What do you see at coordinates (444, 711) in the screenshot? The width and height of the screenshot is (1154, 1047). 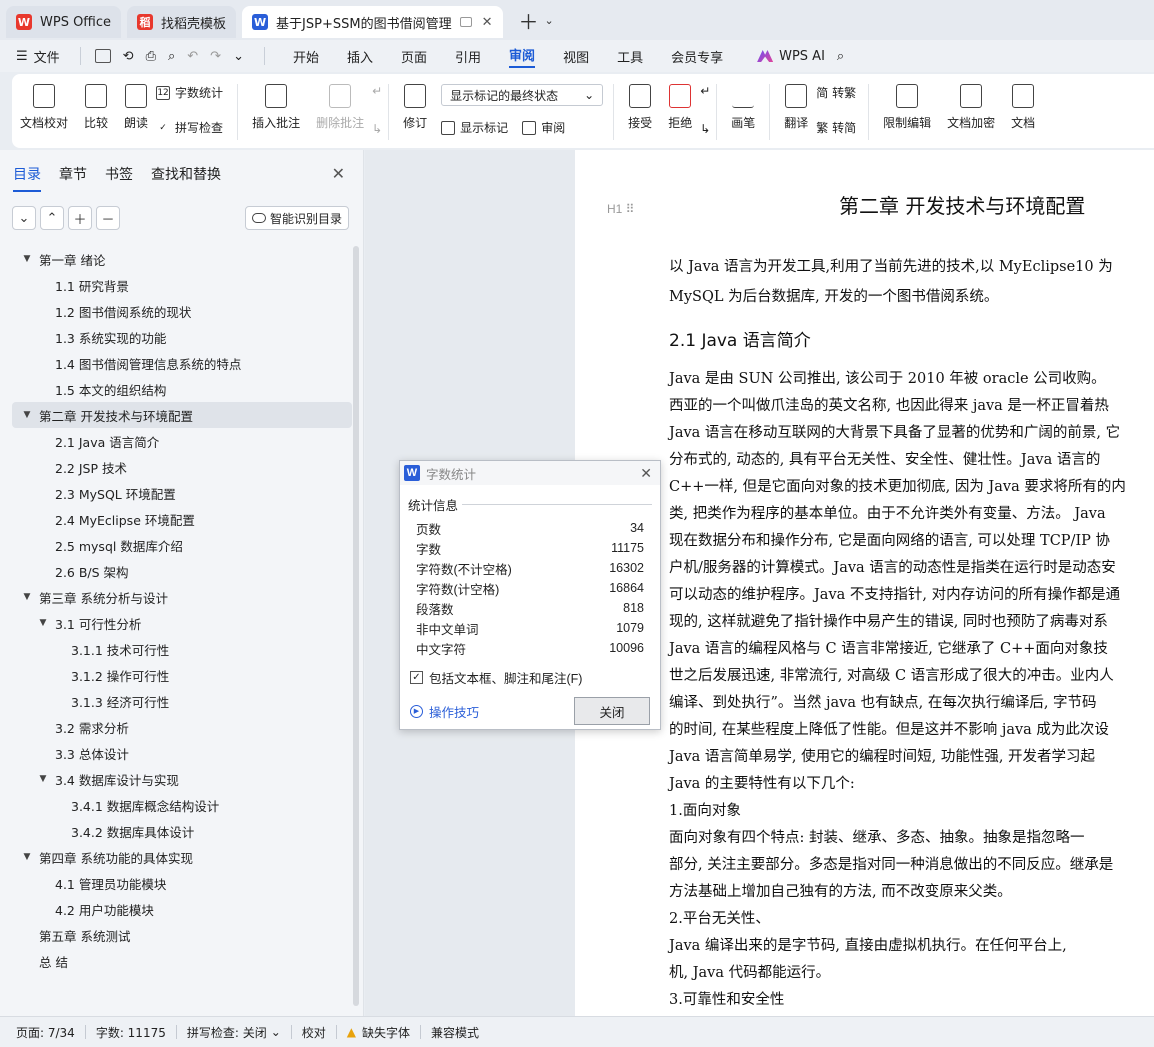 I see `tips-link: ▶ 操作技巧` at bounding box center [444, 711].